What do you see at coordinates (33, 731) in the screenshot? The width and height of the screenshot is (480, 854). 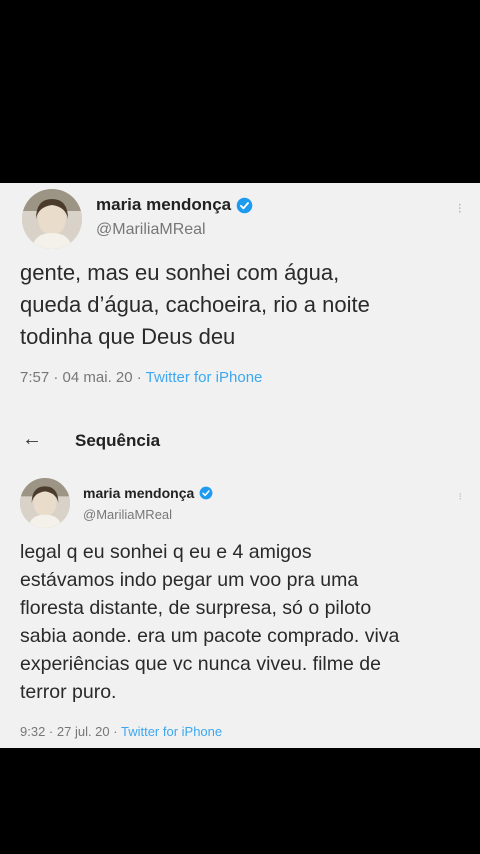 I see `tweet-time: 9:32` at bounding box center [33, 731].